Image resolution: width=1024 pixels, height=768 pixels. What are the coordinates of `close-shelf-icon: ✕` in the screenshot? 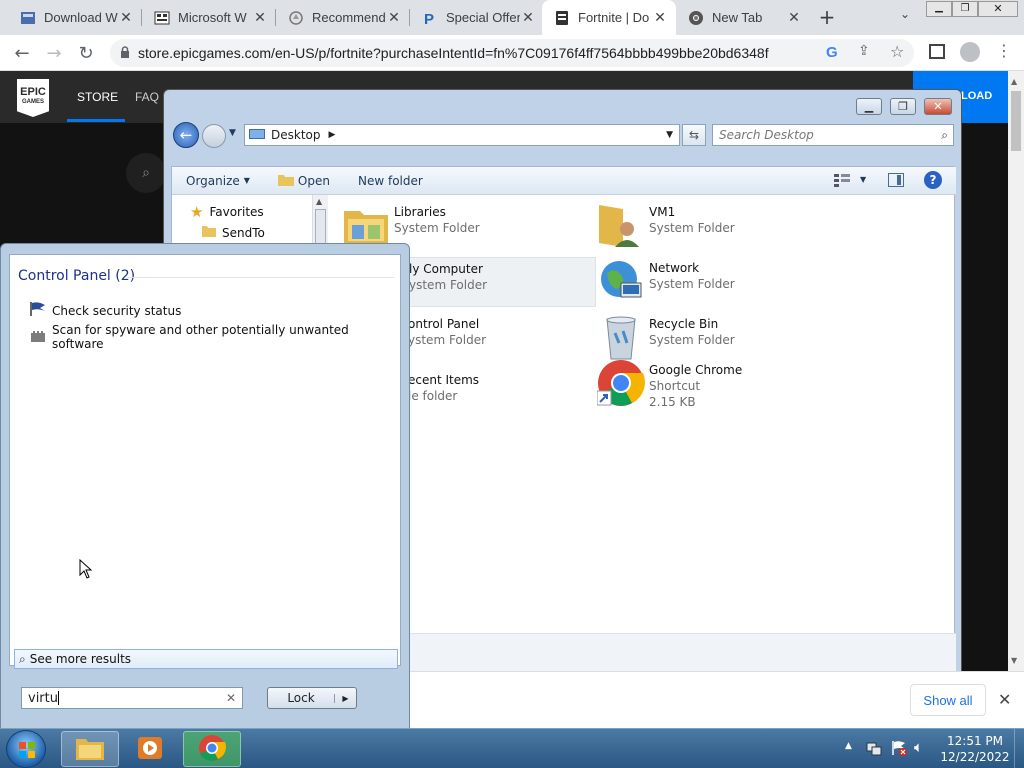 It's located at (1004, 699).